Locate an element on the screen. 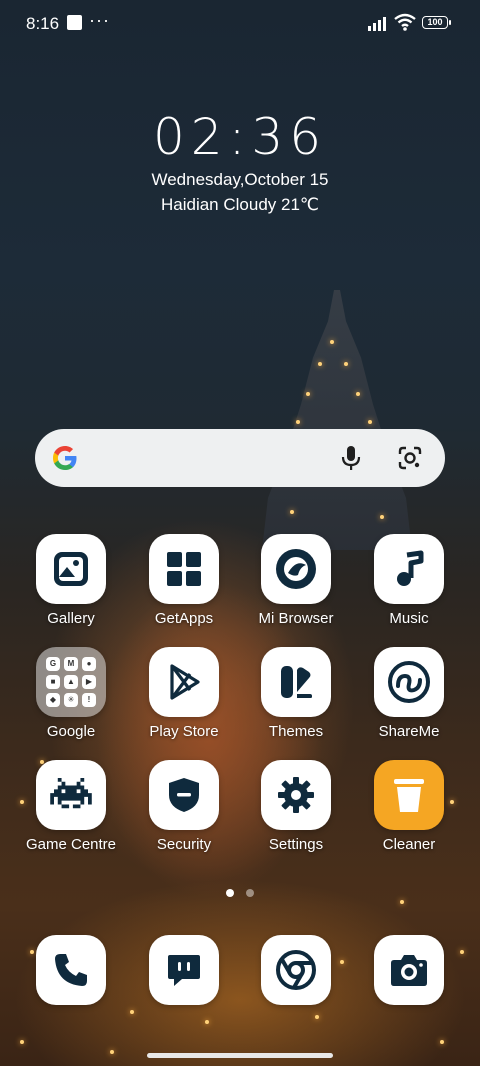  app-themes: Themes is located at coordinates (296, 693).